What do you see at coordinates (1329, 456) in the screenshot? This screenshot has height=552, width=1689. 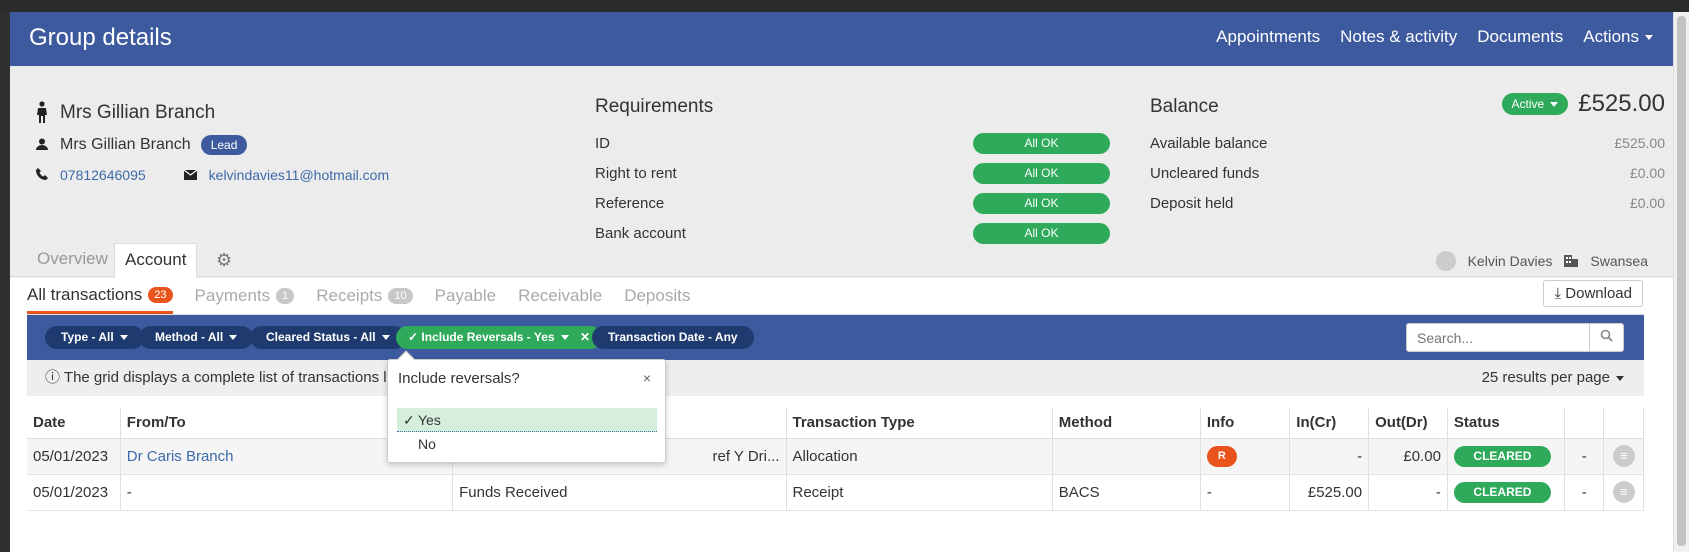 I see `cell-in-cr: -` at bounding box center [1329, 456].